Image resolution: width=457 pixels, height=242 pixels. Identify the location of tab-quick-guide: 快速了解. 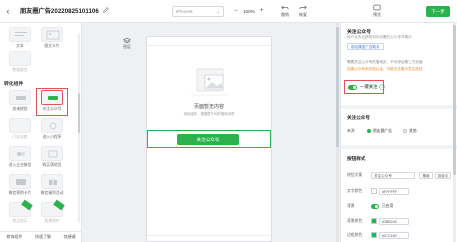
(43, 237).